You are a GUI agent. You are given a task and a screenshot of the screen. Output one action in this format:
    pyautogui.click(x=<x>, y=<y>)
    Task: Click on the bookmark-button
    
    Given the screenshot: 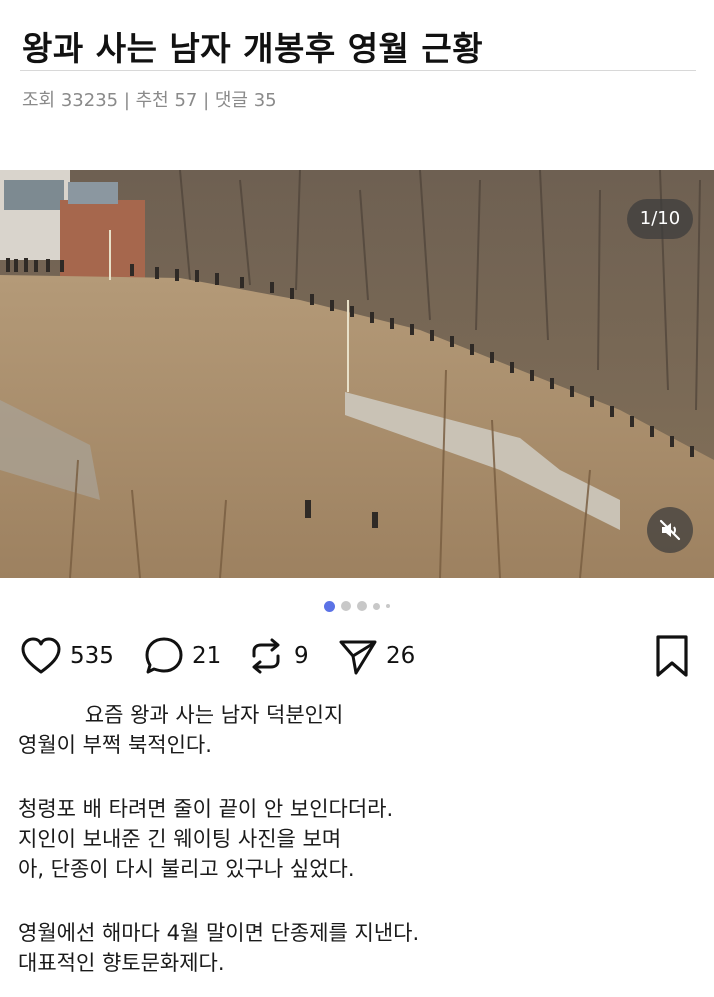 What is the action you would take?
    pyautogui.click(x=672, y=658)
    